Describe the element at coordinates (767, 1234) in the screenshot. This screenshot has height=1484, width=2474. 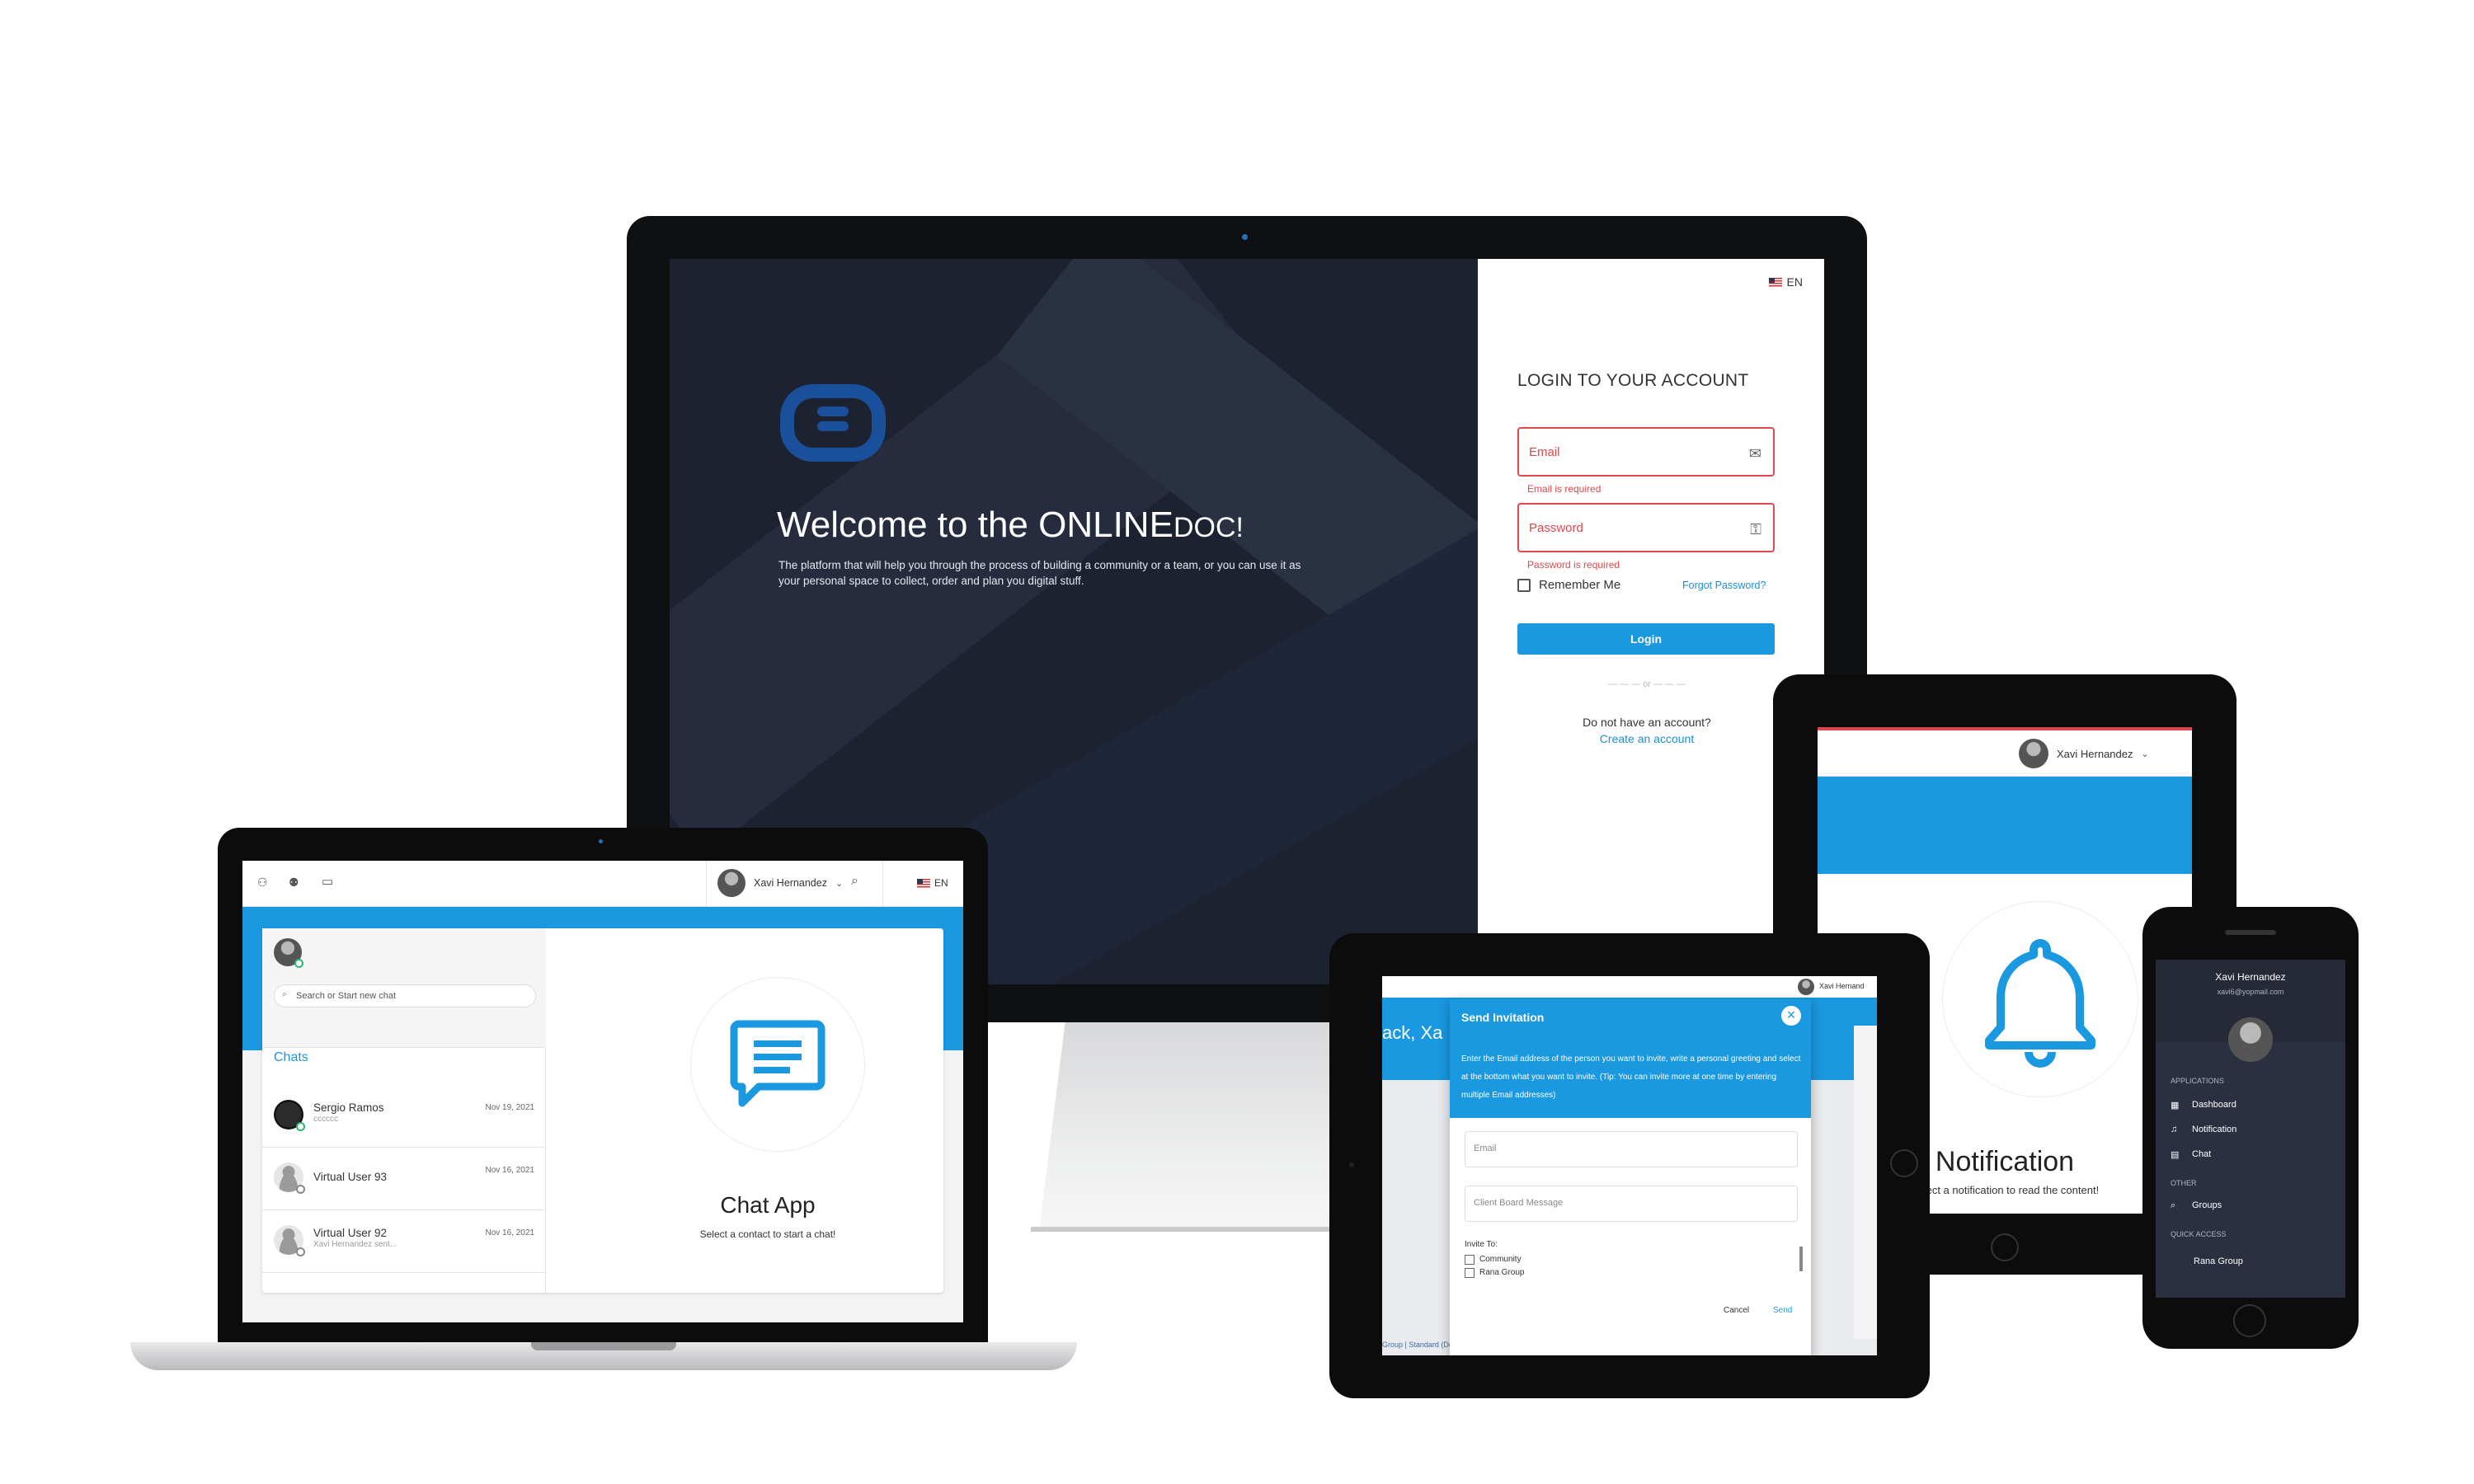
I see `chat-app-subtitle: Select a contact to start a chat!` at that location.